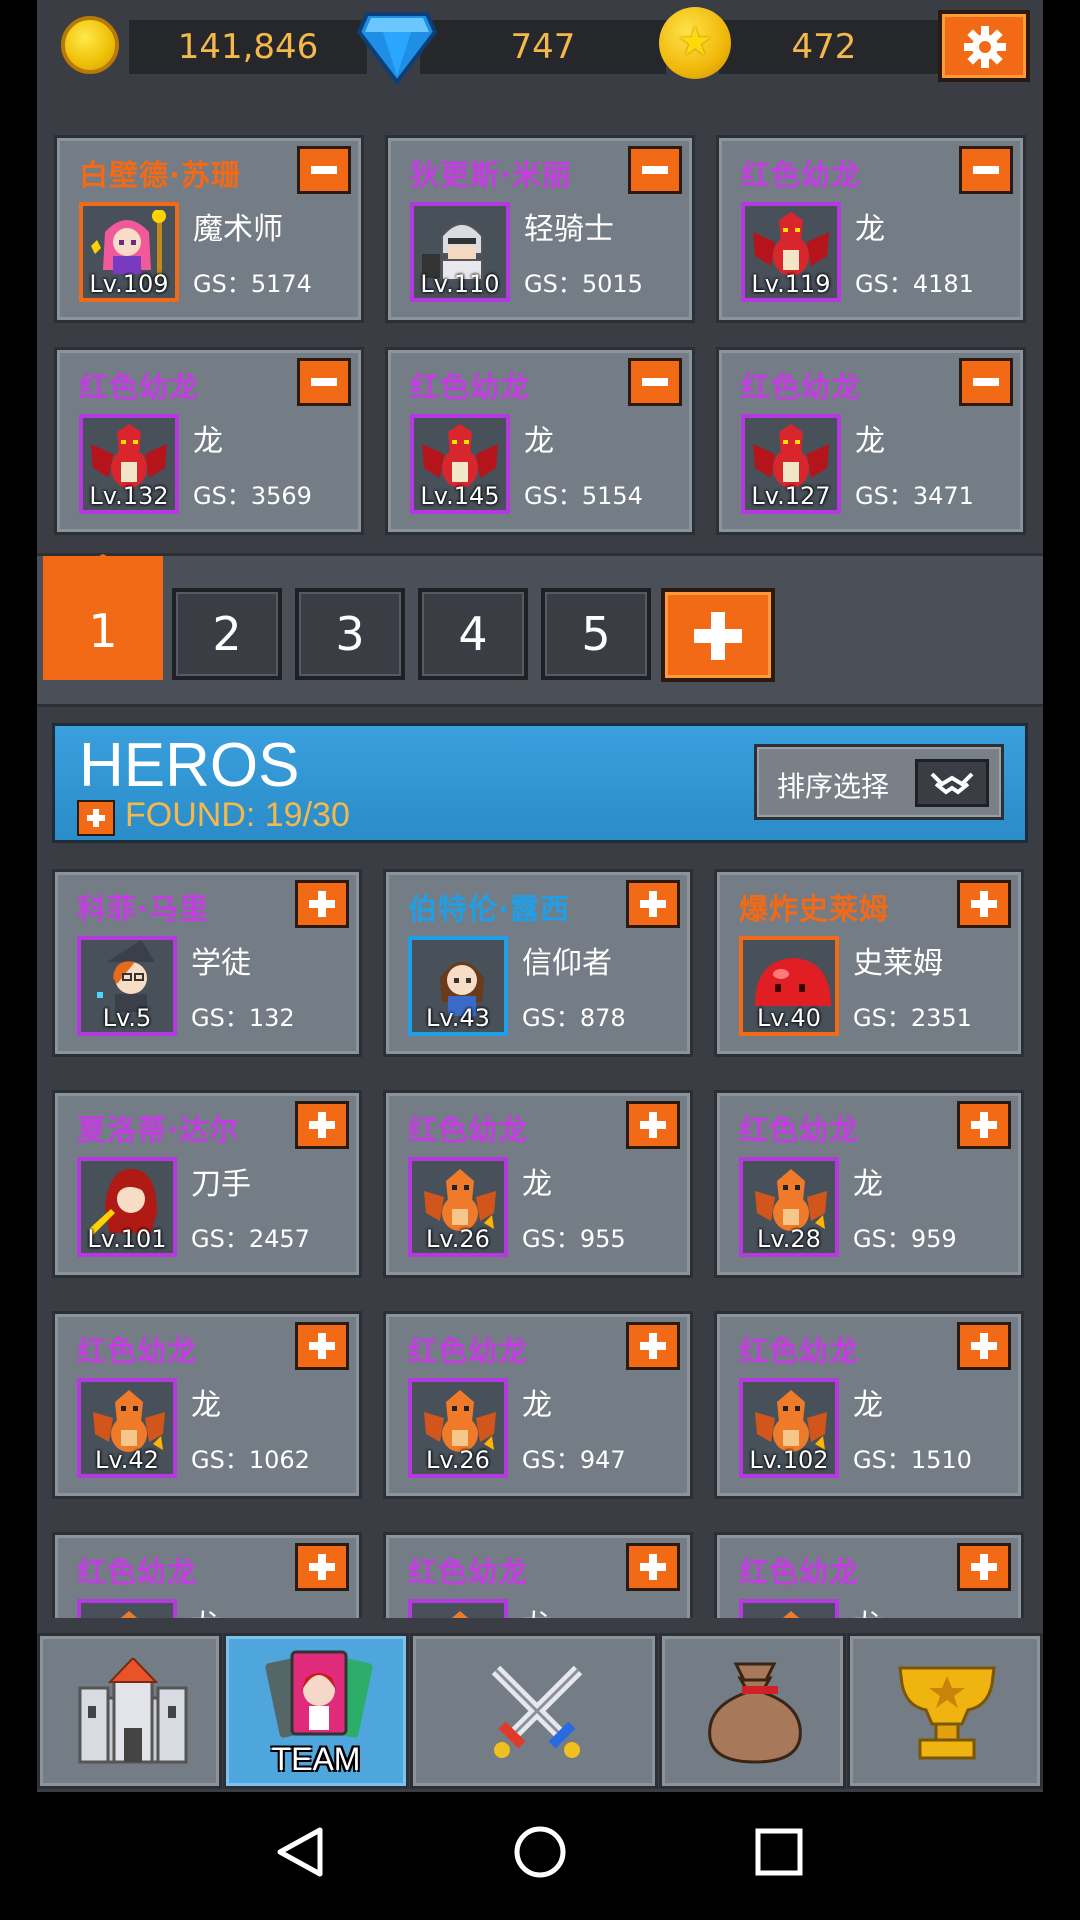 Image resolution: width=1080 pixels, height=1920 pixels. What do you see at coordinates (869, 1184) in the screenshot?
I see `hero-card: 红色幼龙 Lv.28 龙 GS：959` at bounding box center [869, 1184].